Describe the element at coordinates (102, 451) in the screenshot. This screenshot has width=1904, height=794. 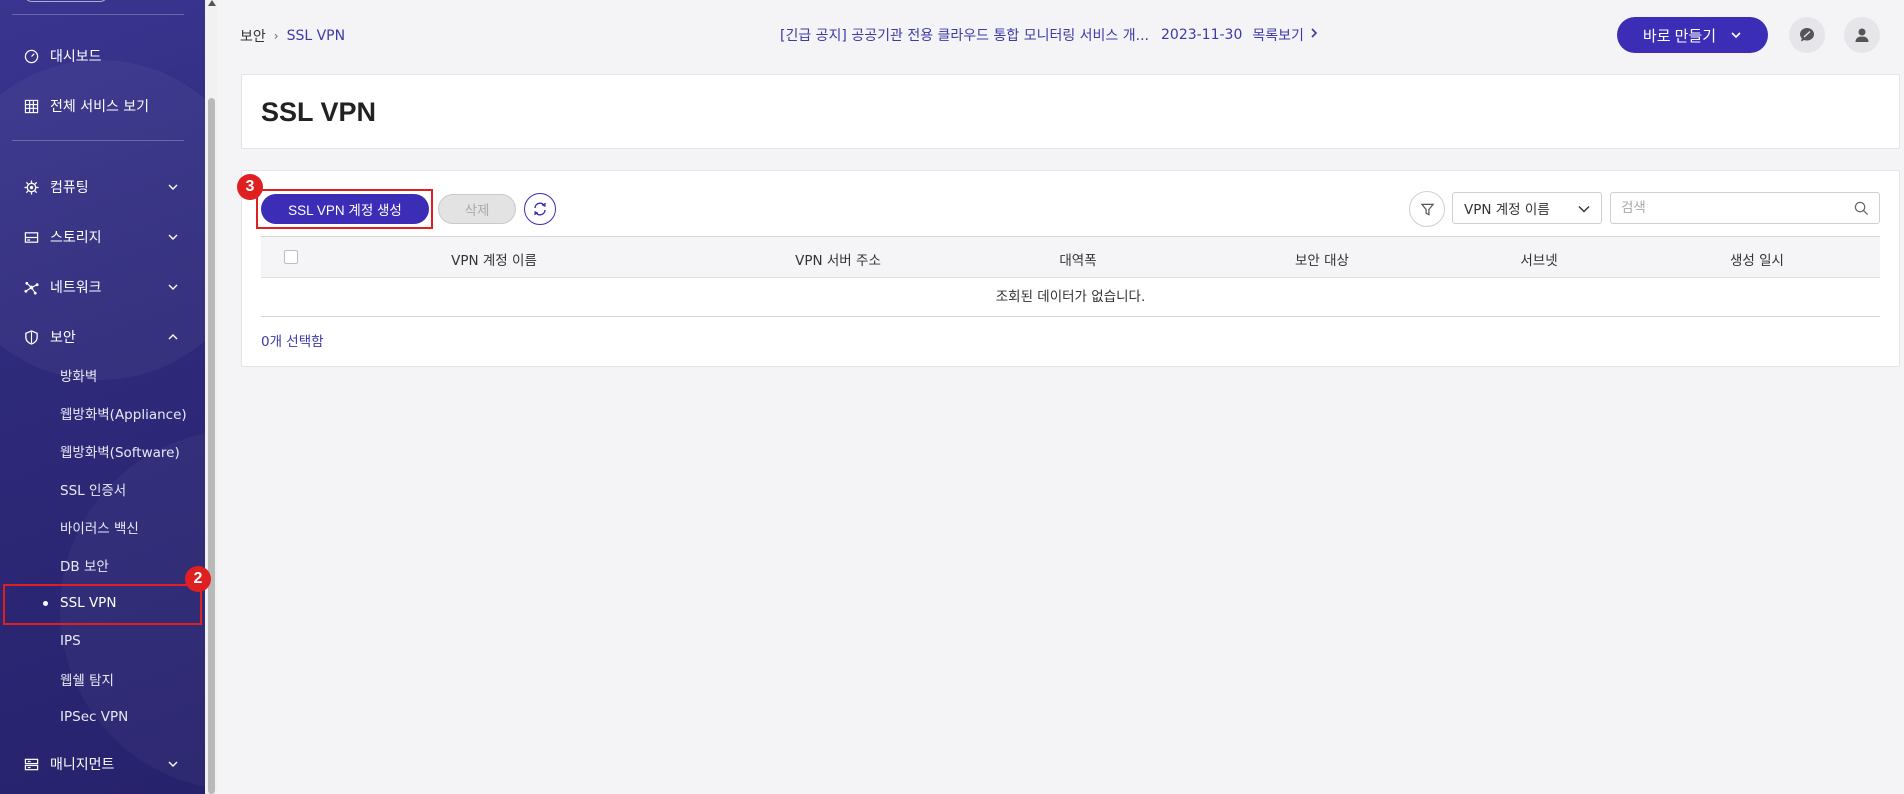
I see `sidebar-sub-waf-software: 웹방화벽(Software)` at that location.